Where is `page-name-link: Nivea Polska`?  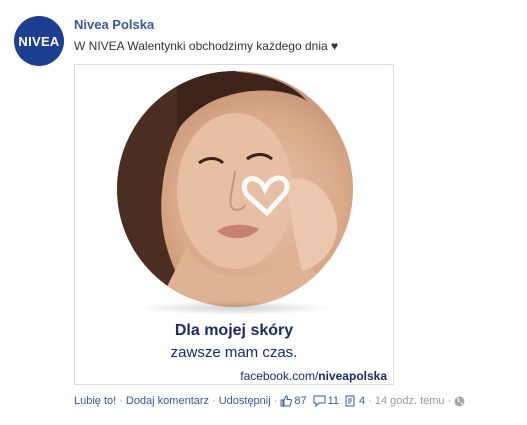 page-name-link: Nivea Polska is located at coordinates (114, 24).